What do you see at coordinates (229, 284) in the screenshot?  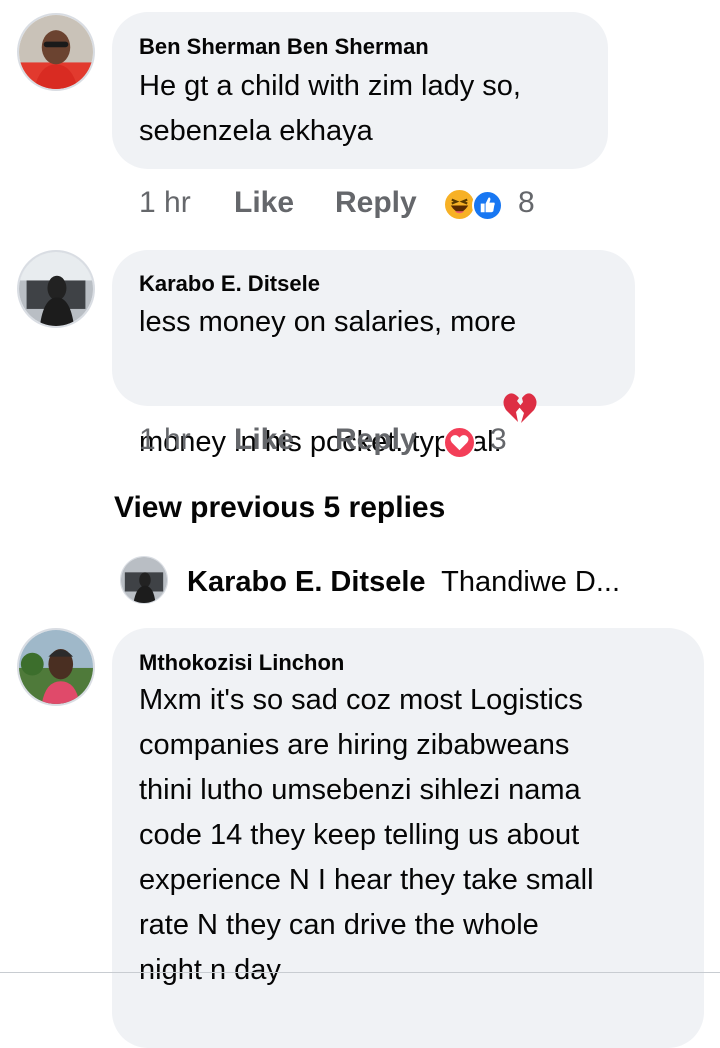 I see `comment-author: Karabo E. Ditsele` at bounding box center [229, 284].